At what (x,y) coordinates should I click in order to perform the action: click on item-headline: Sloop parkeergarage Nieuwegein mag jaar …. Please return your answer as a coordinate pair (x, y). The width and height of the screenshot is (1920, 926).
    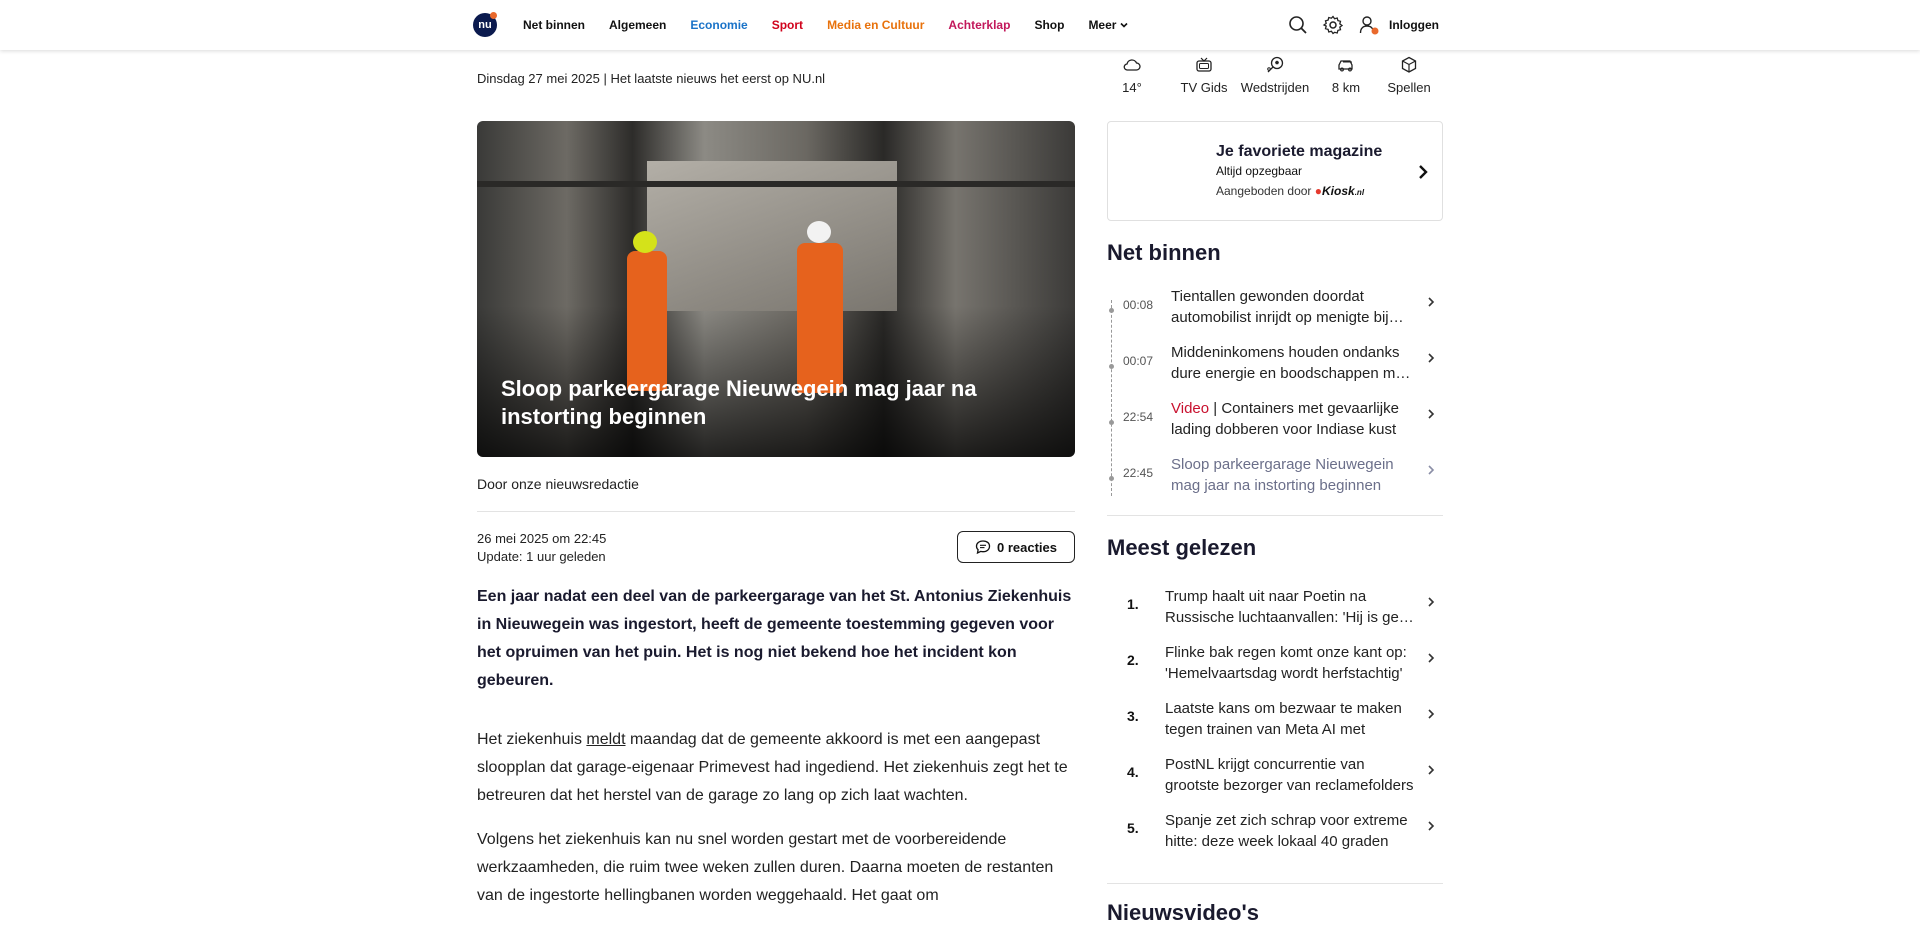
    Looking at the image, I should click on (1282, 475).